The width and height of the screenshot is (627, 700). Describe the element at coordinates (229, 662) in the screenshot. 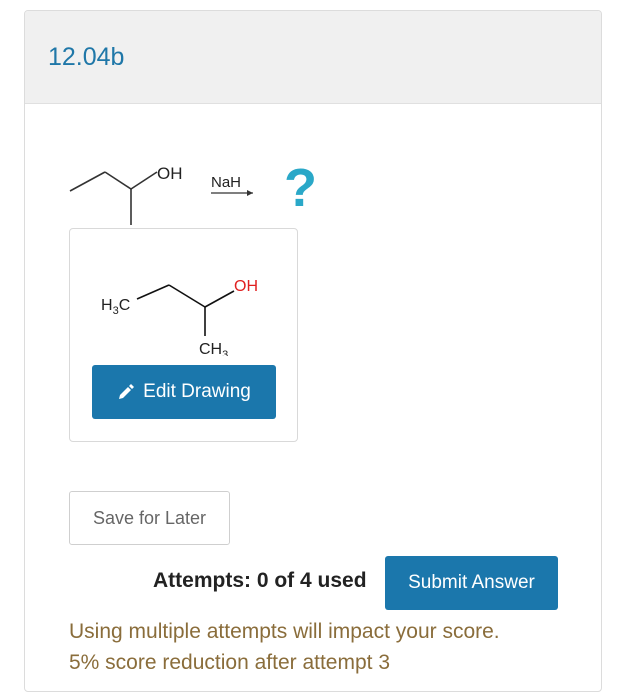

I see `warning-line-2: 5% score reduction after attempt 3` at that location.